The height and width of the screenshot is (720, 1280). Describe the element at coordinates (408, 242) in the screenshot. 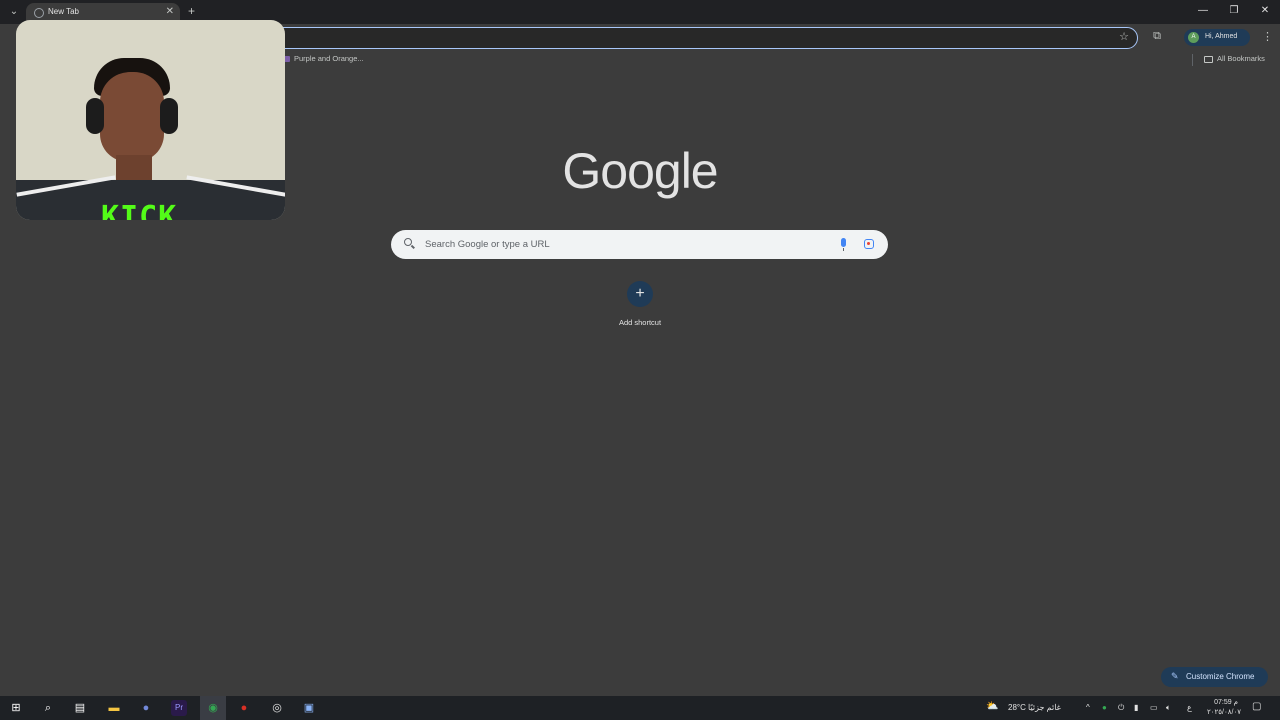

I see `search-icon` at that location.